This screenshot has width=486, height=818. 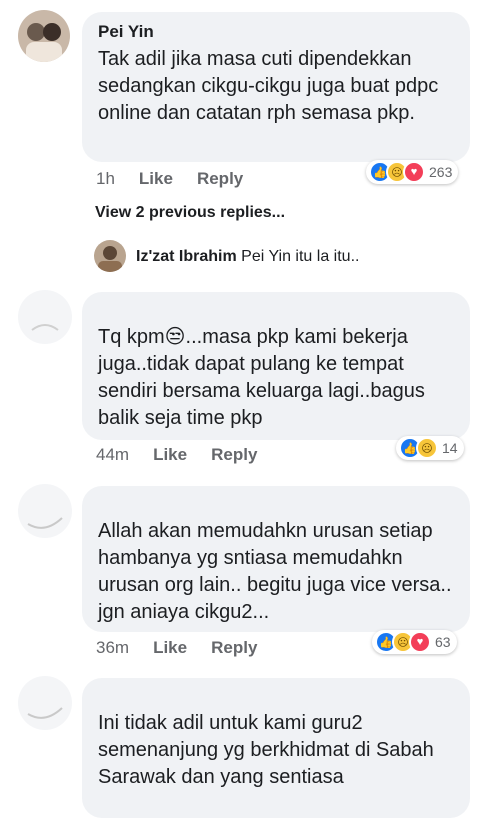 What do you see at coordinates (105, 178) in the screenshot?
I see `comment-time: 1h` at bounding box center [105, 178].